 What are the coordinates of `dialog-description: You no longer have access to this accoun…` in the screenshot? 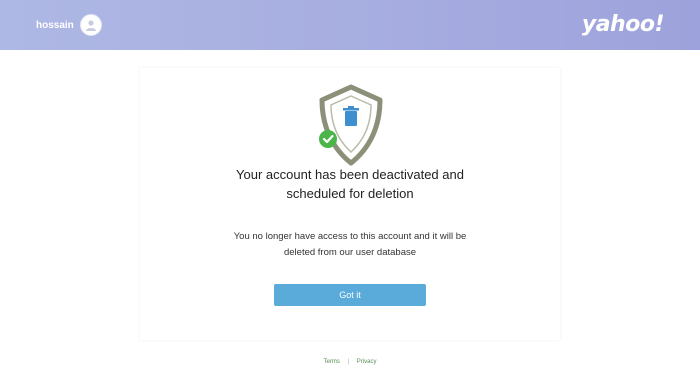 It's located at (350, 244).